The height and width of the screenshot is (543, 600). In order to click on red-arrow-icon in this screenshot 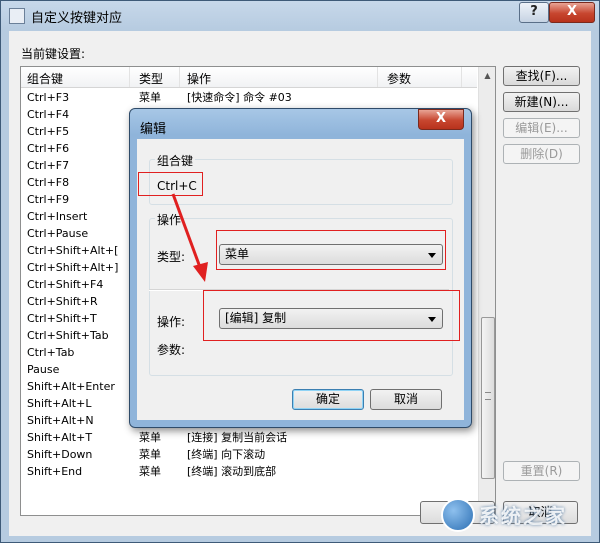, I will do `click(189, 237)`.